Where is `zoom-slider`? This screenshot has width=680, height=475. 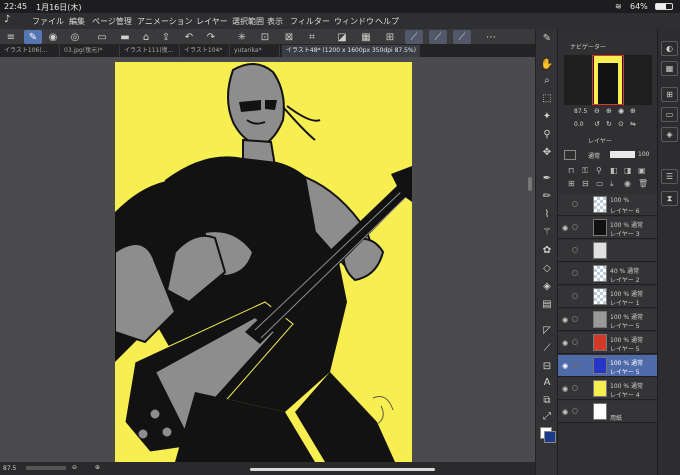 zoom-slider is located at coordinates (46, 468).